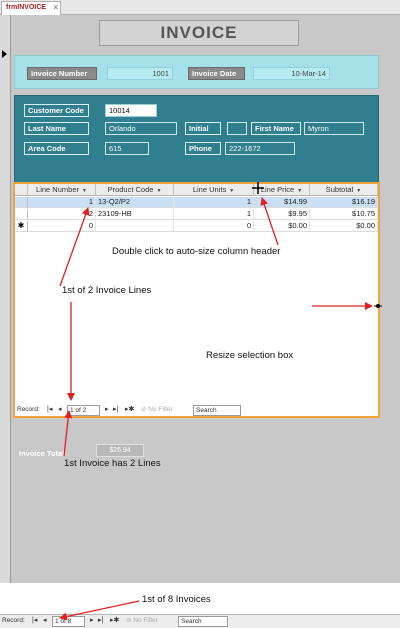 The image size is (400, 628). Describe the element at coordinates (135, 214) in the screenshot. I see `cell-product-code: 23109-HB` at that location.